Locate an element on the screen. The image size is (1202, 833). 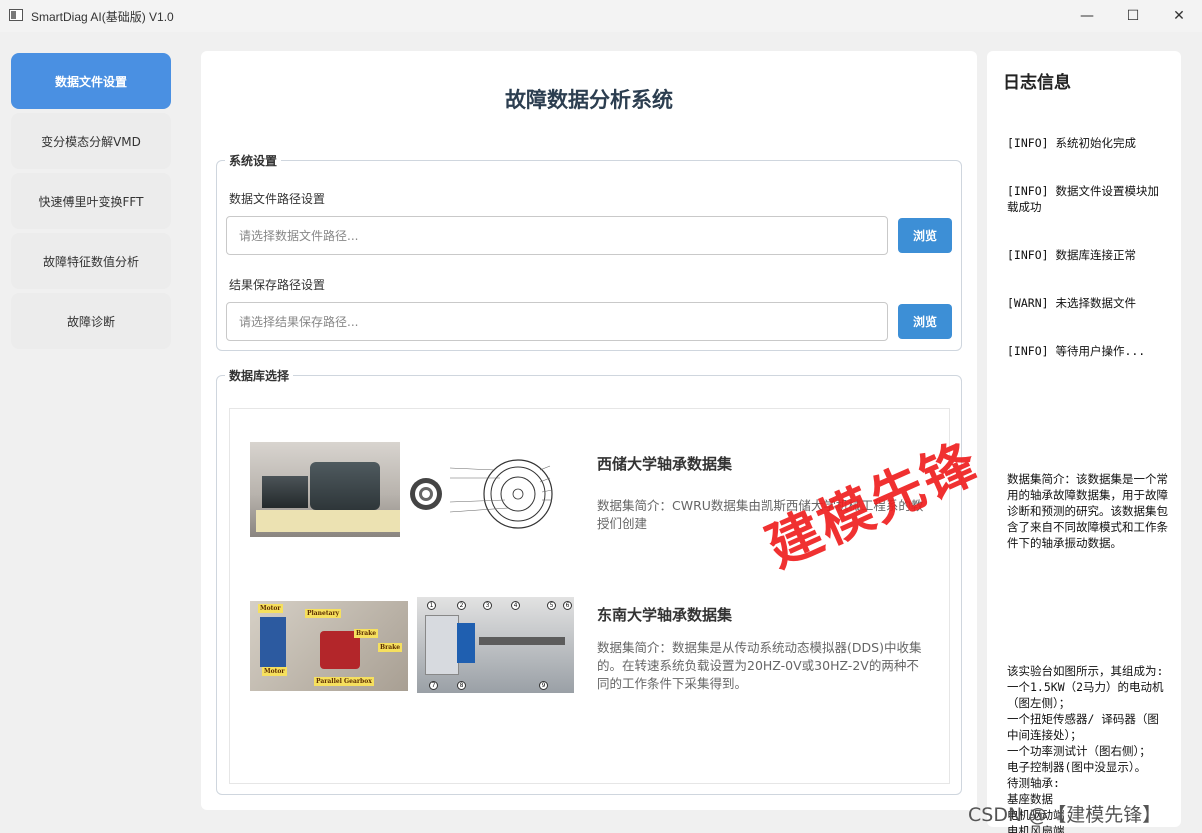
log-title: 日志信息 is located at coordinates (1037, 83).